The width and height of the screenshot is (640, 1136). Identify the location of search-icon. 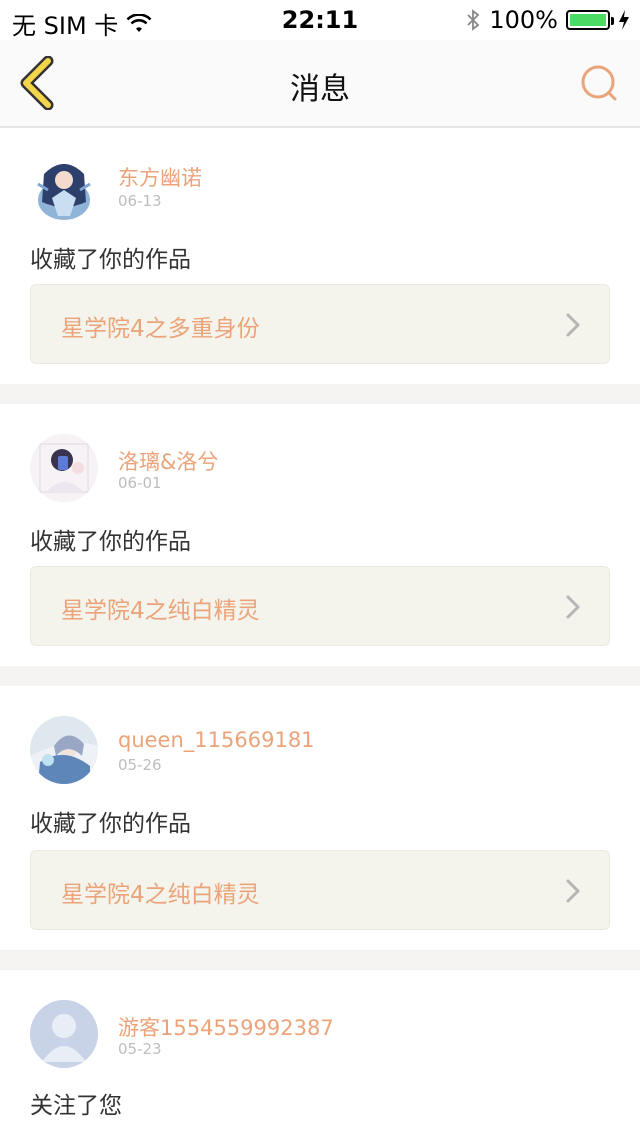
(600, 84).